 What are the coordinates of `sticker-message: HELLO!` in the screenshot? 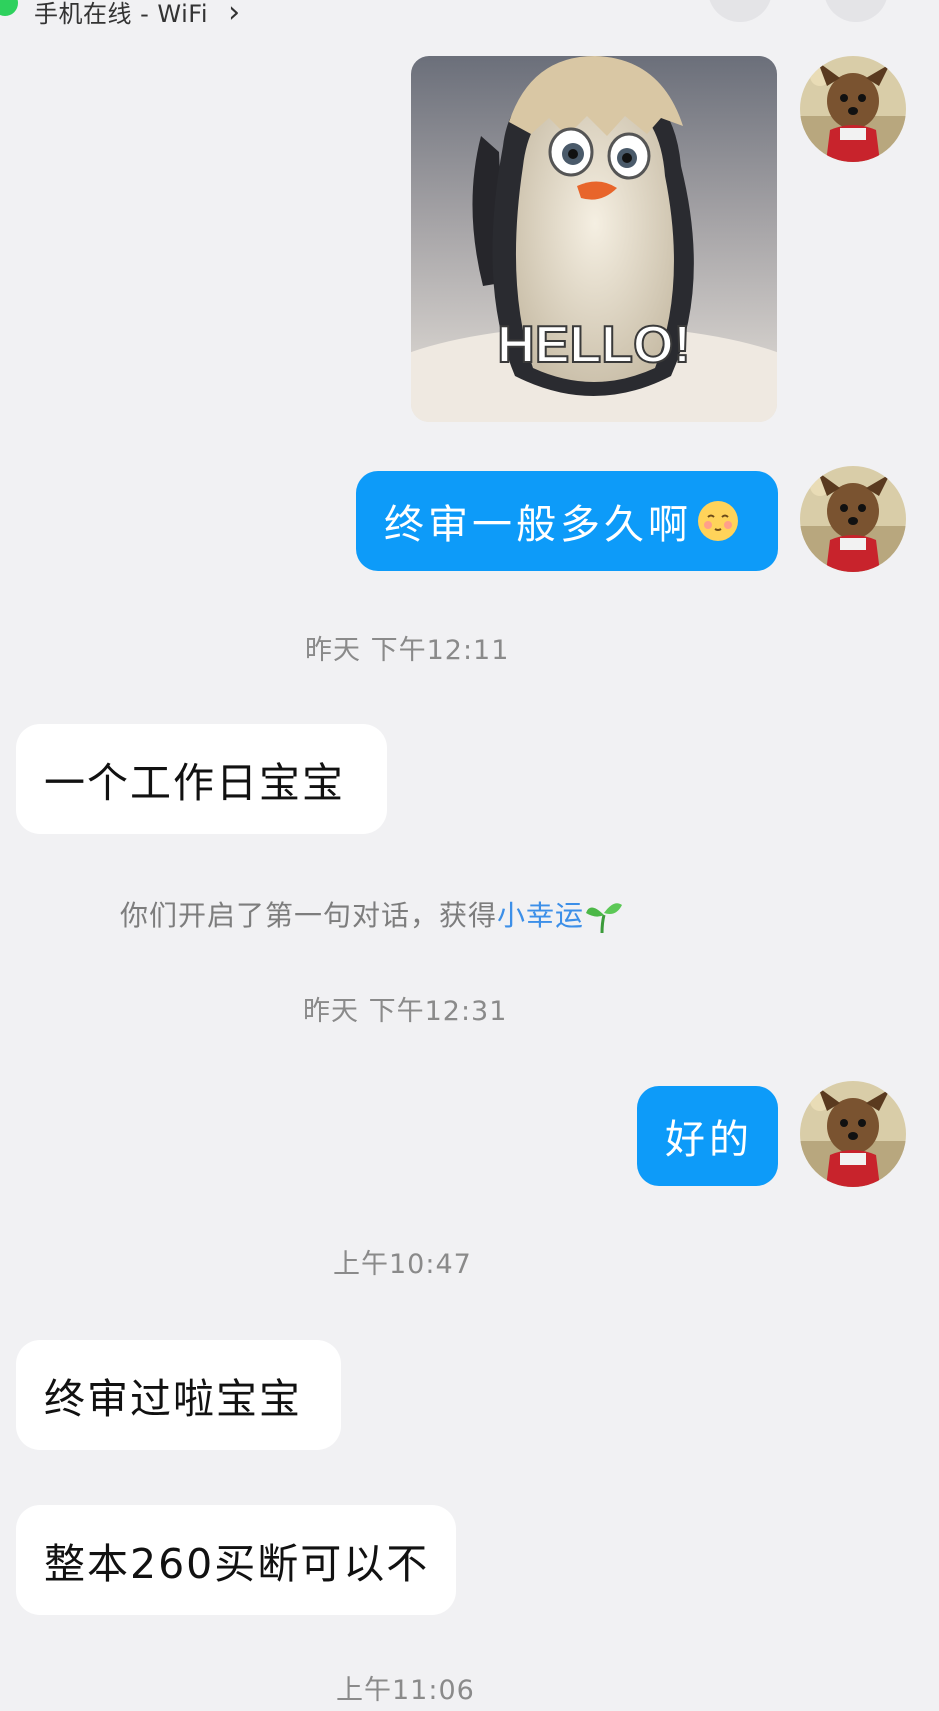 It's located at (594, 239).